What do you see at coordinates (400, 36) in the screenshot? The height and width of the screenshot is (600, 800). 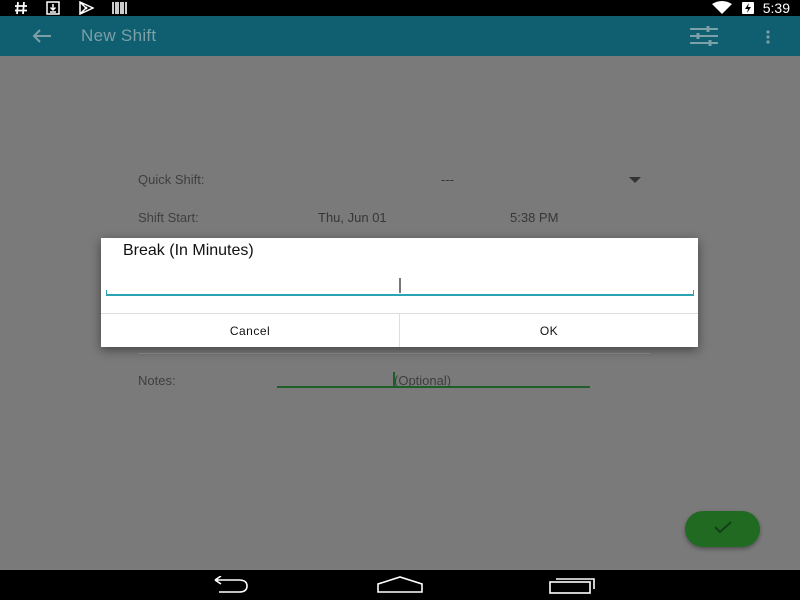 I see `app-bar: New Shift` at bounding box center [400, 36].